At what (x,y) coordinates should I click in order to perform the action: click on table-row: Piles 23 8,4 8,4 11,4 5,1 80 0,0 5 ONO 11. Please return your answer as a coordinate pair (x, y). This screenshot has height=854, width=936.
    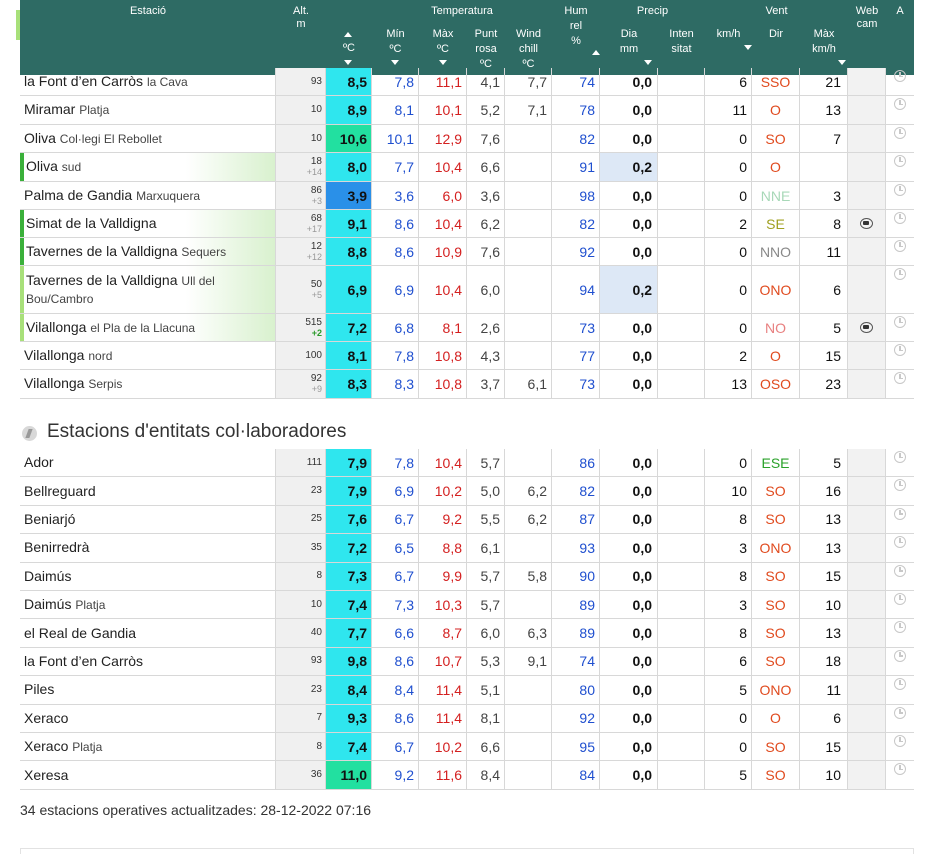
    Looking at the image, I should click on (467, 690).